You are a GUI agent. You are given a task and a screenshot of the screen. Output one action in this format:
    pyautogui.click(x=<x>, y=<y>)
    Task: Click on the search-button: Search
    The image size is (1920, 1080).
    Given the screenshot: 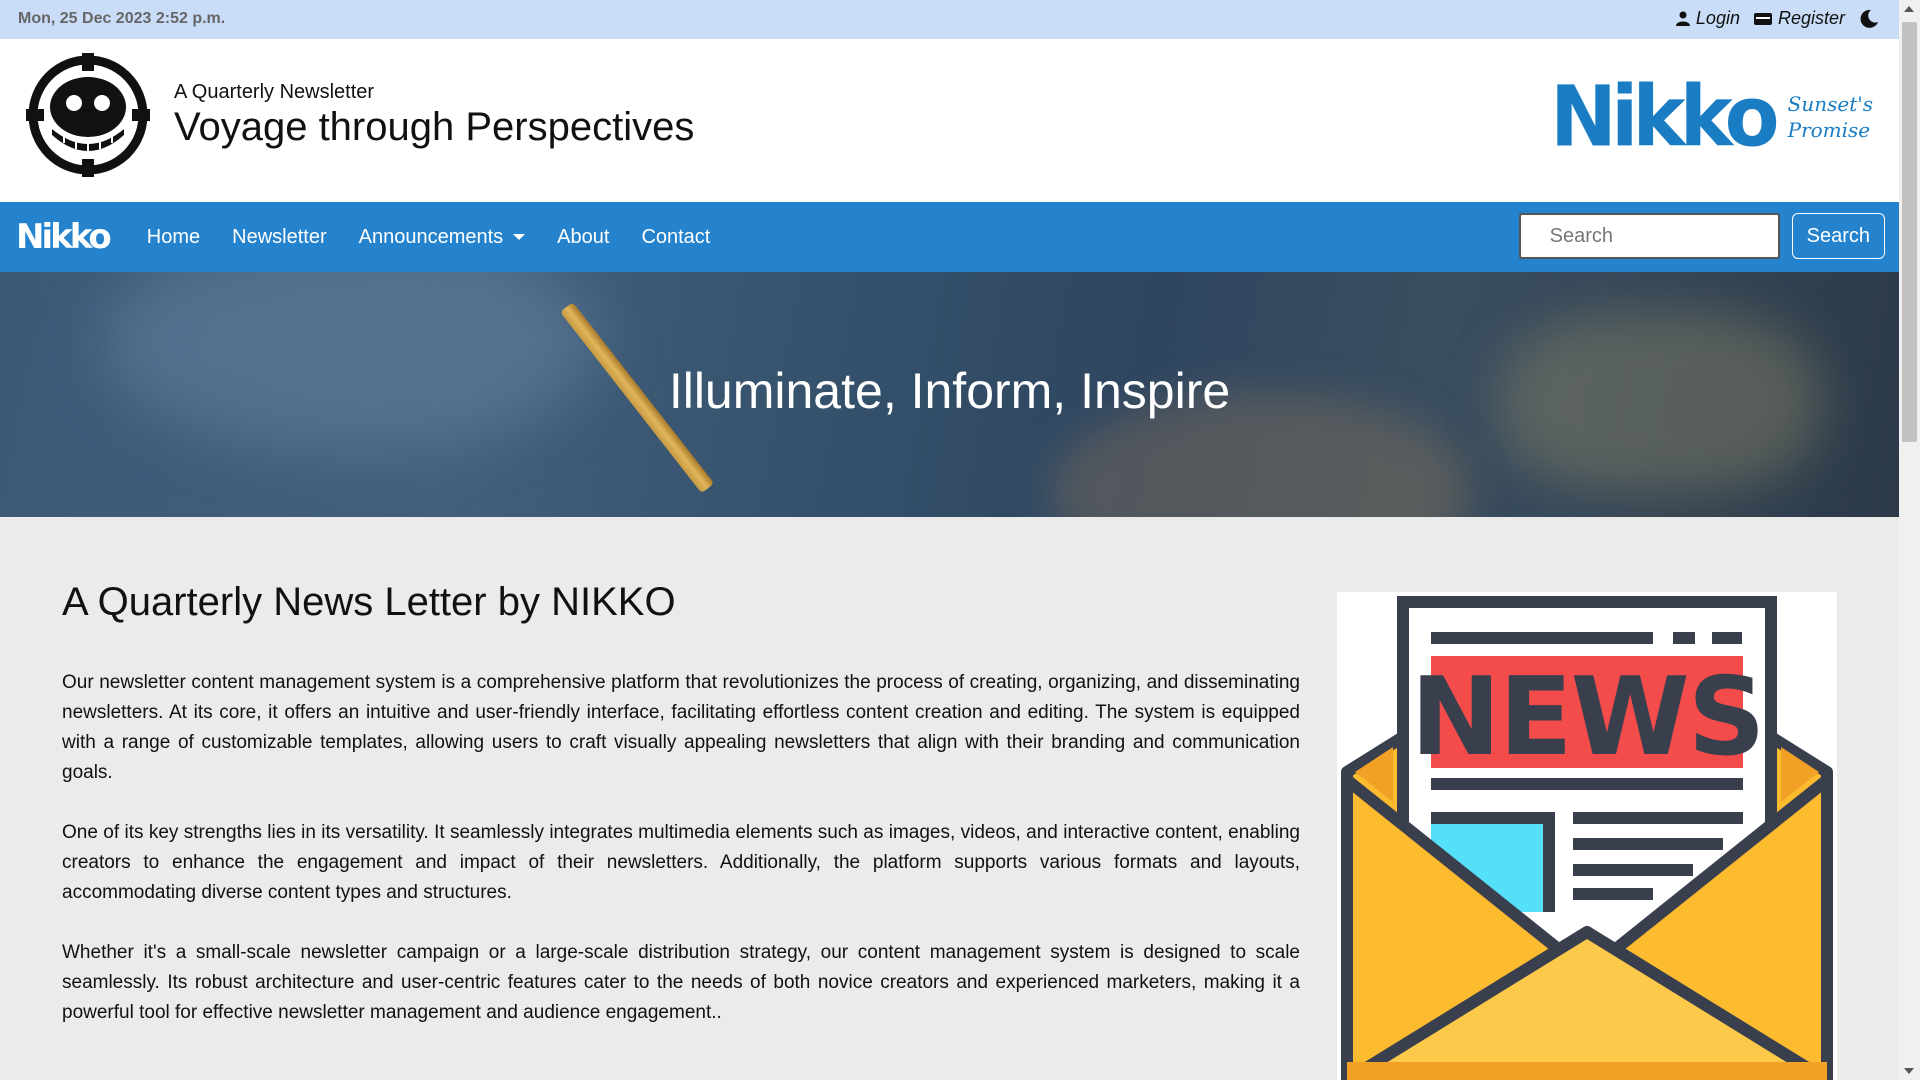 What is the action you would take?
    pyautogui.click(x=1838, y=236)
    